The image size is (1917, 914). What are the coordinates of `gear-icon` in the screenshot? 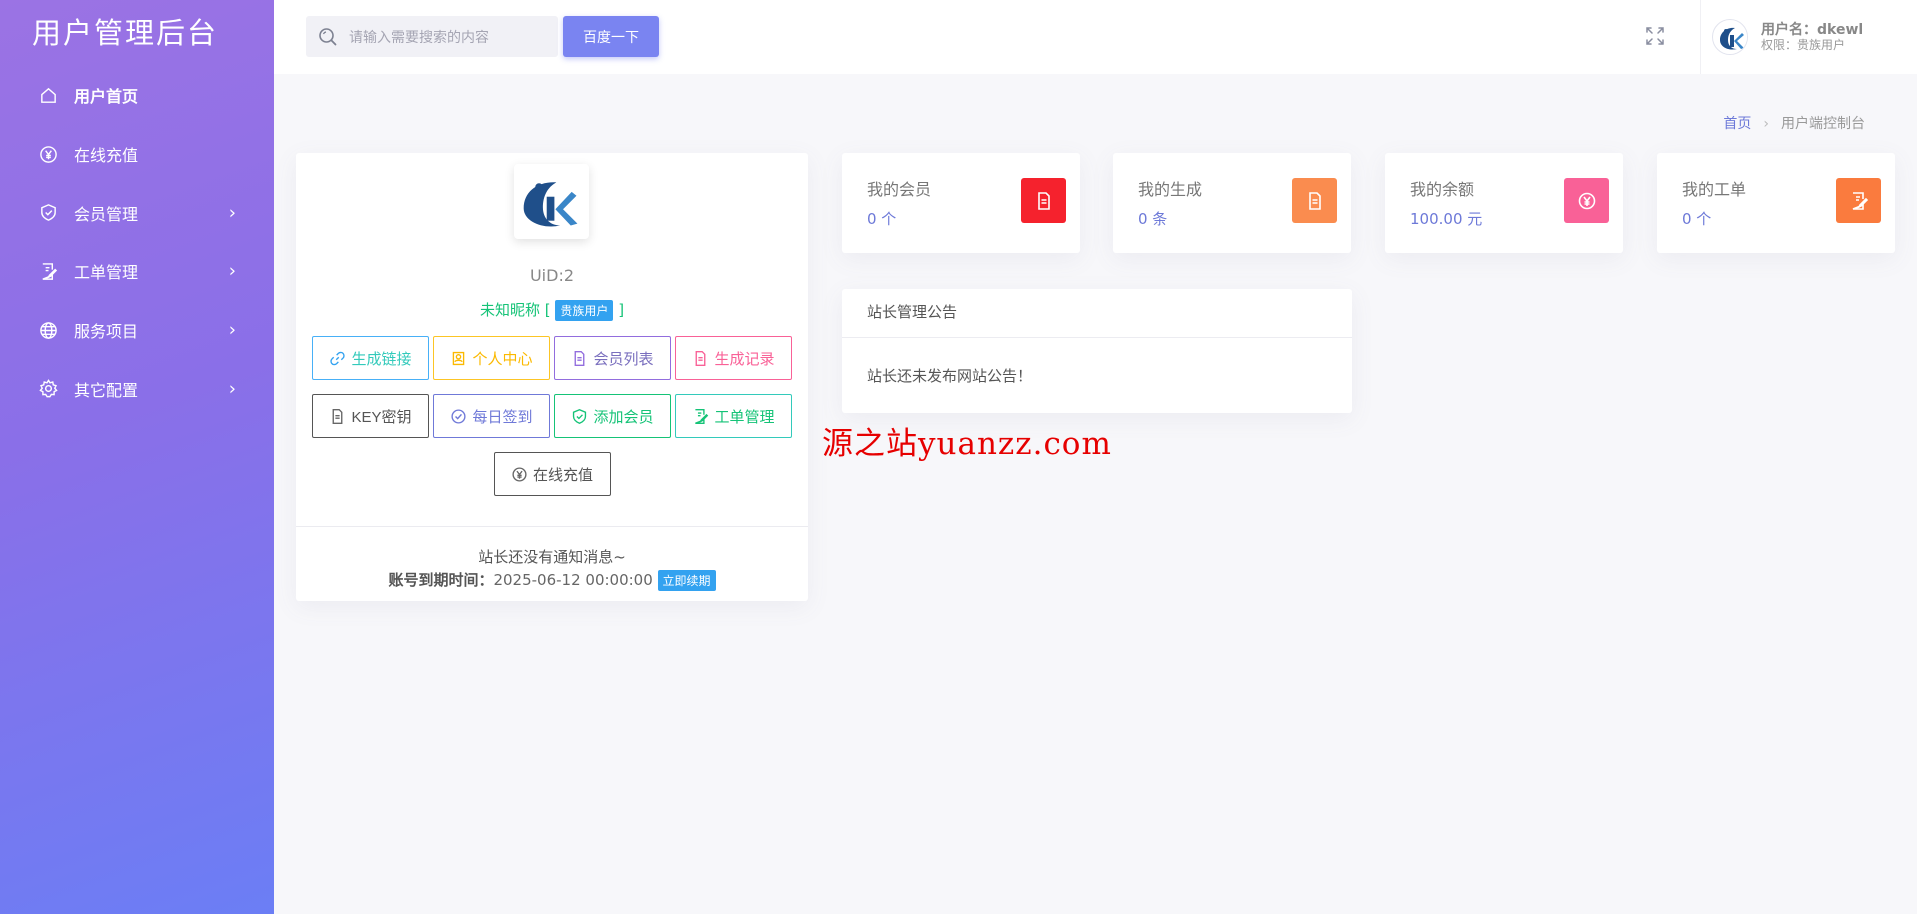 It's located at (48, 389).